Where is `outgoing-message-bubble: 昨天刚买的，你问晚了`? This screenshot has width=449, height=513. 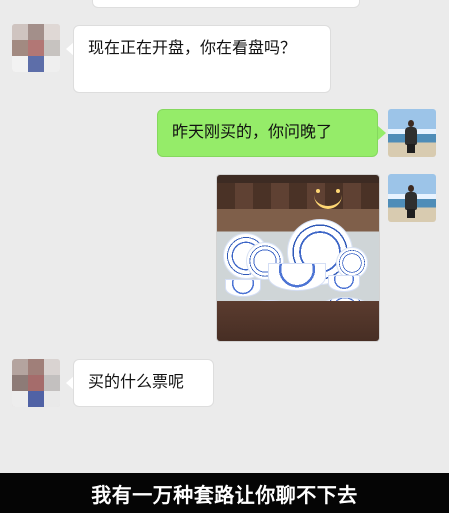 outgoing-message-bubble: 昨天刚买的，你问晚了 is located at coordinates (267, 133).